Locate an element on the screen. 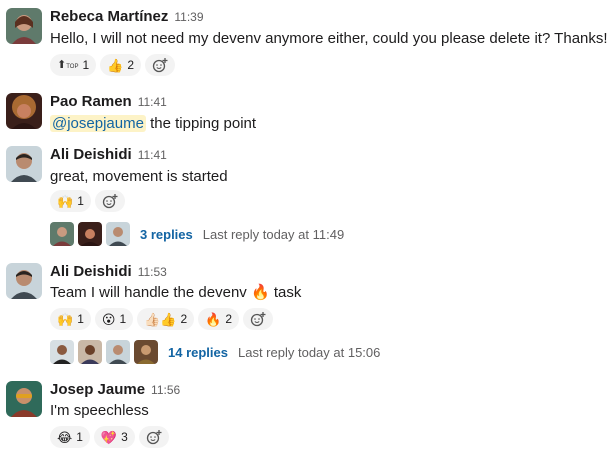 The image size is (610, 455). reaction-bar: 😂 1 💖 3 is located at coordinates (109, 437).